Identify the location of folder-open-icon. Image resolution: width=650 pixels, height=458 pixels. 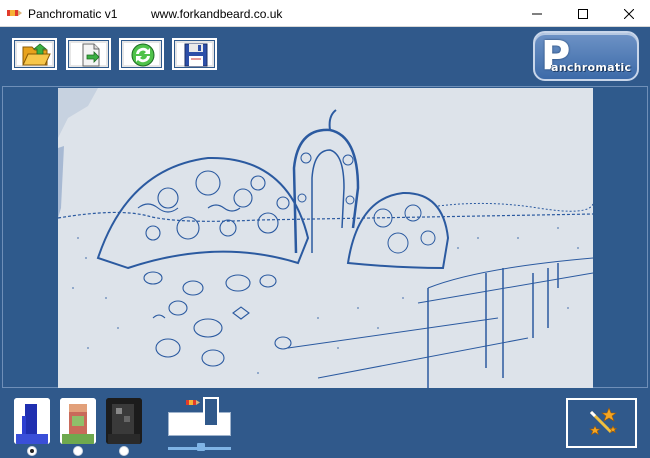
(36, 54).